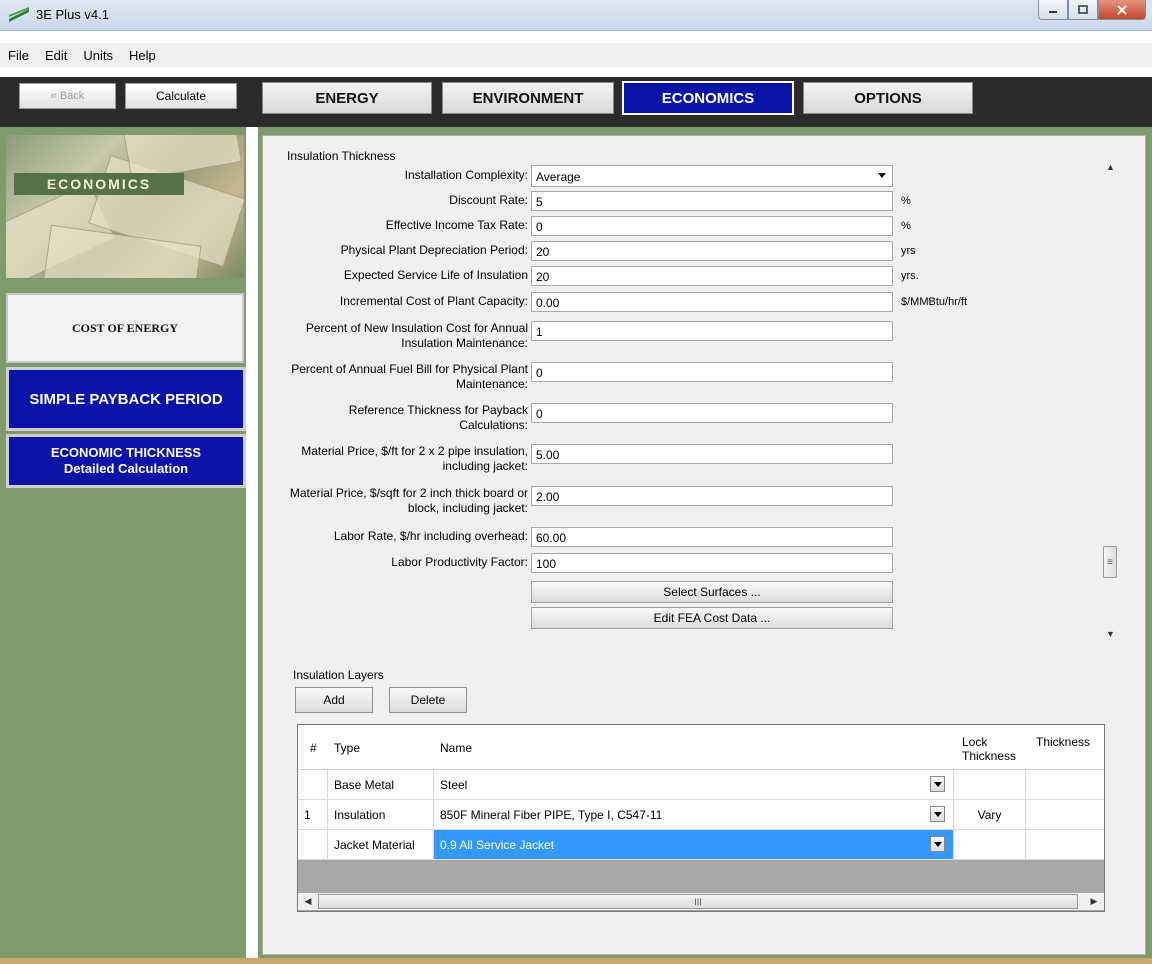  What do you see at coordinates (313, 814) in the screenshot?
I see `row-num: 1` at bounding box center [313, 814].